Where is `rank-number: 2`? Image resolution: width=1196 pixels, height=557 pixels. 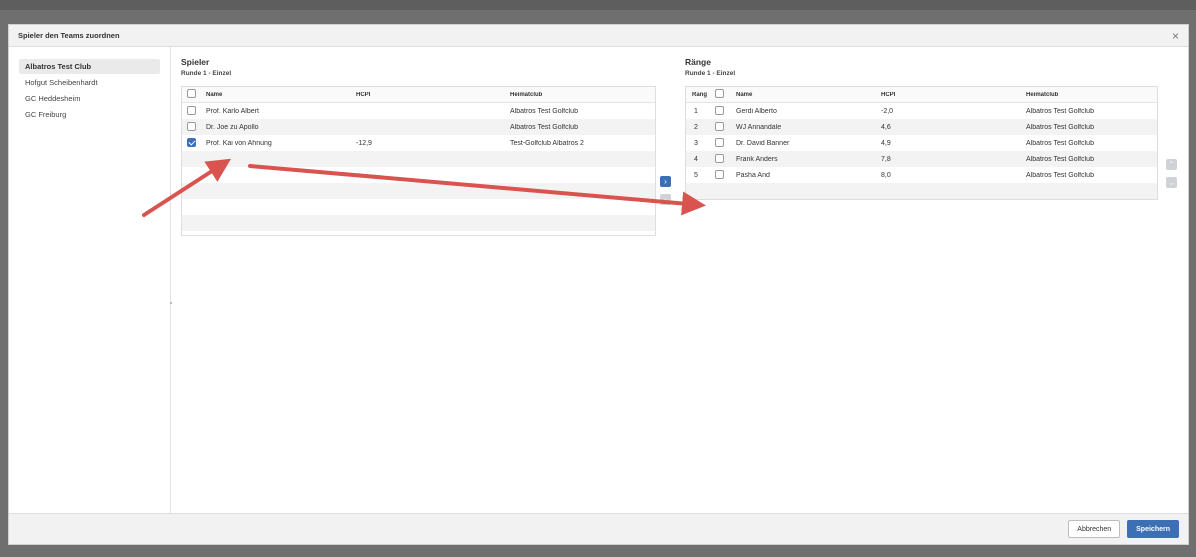 rank-number: 2 is located at coordinates (696, 127).